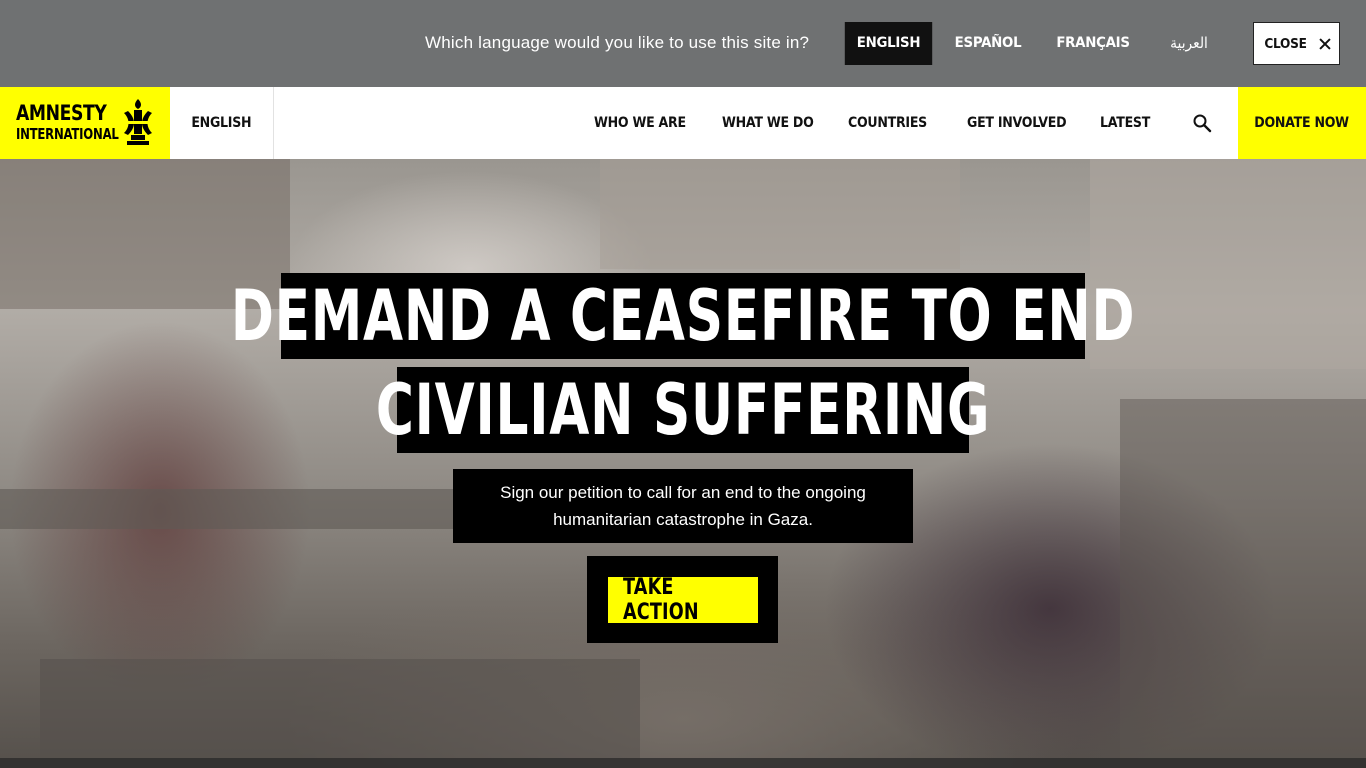 The image size is (1366, 768). I want to click on hero-subtext-line2: humanitarian catastrophe in Gaza., so click(683, 519).